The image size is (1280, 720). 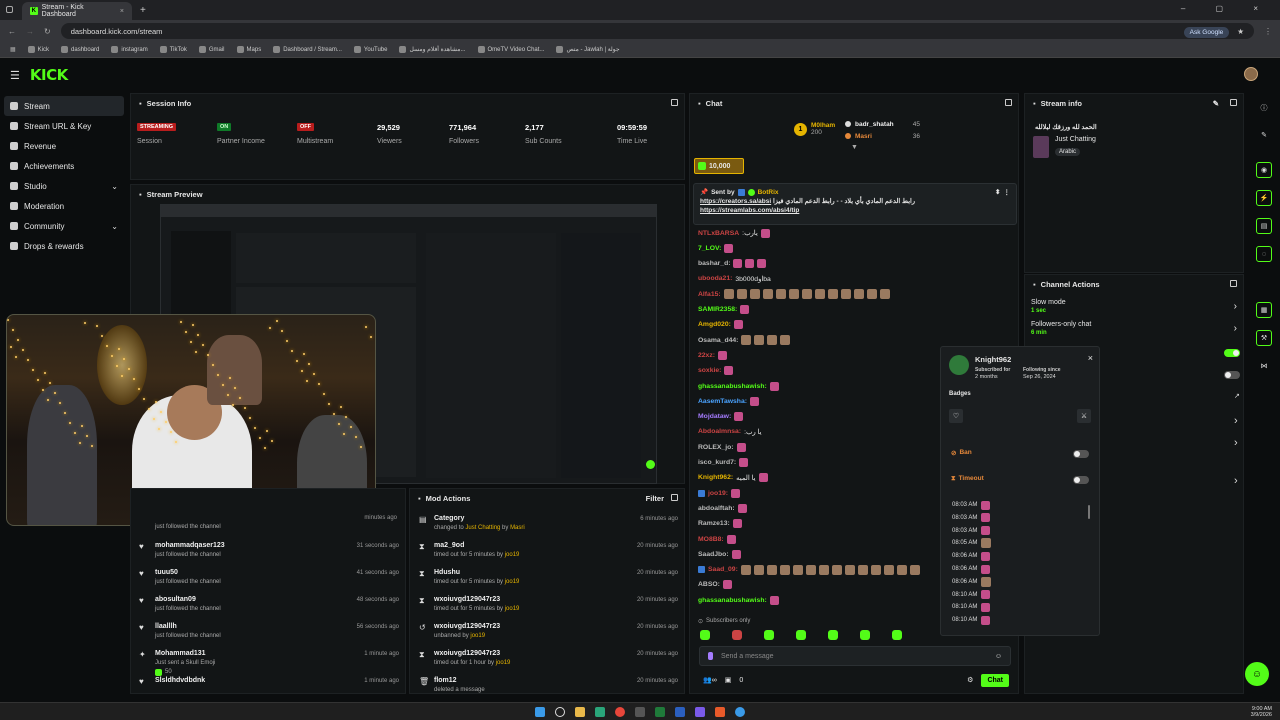 What do you see at coordinates (710, 656) in the screenshot?
I see `mic-icon` at bounding box center [710, 656].